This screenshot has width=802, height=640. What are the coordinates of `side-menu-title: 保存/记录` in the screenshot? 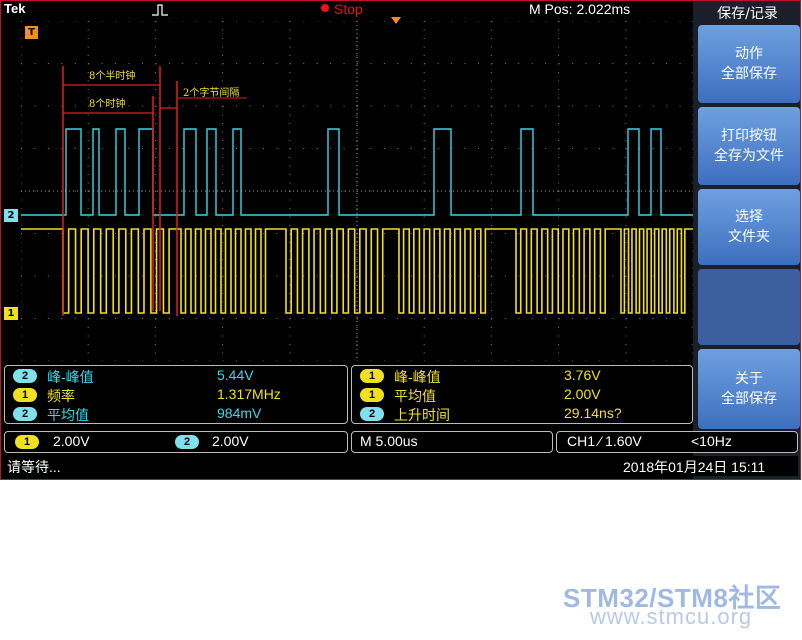 It's located at (747, 14).